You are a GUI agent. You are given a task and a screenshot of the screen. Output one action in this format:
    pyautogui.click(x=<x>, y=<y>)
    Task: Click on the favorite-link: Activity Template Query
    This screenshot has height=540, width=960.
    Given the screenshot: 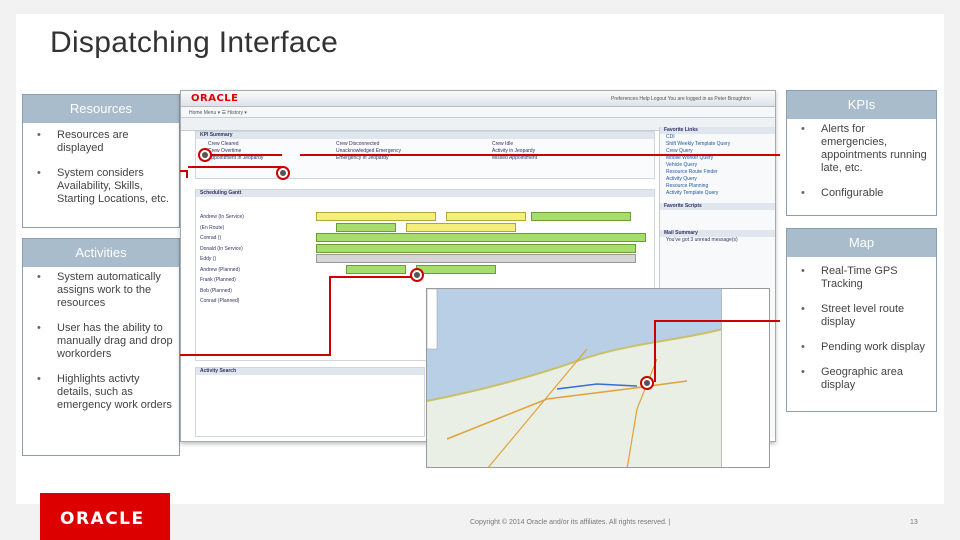 What is the action you would take?
    pyautogui.click(x=720, y=193)
    